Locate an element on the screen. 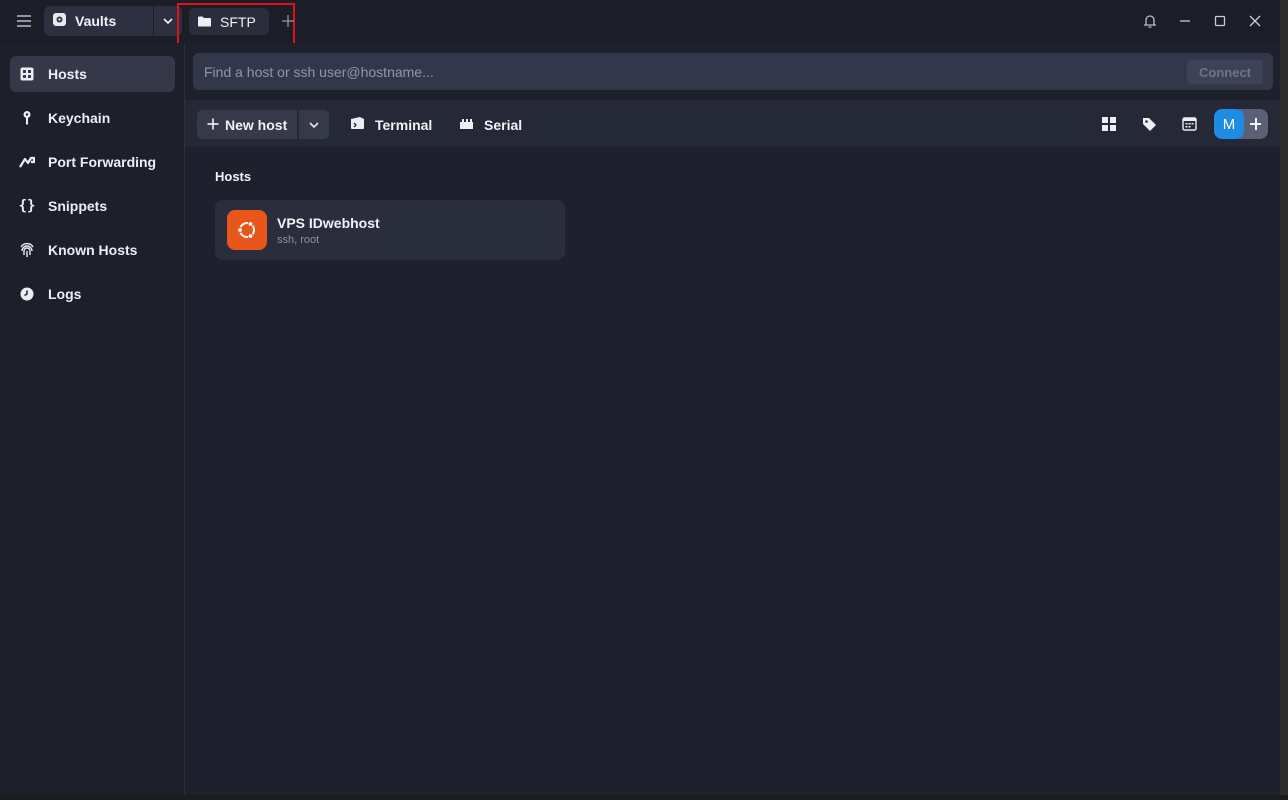 The width and height of the screenshot is (1288, 800). terminal-icon is located at coordinates (357, 124).